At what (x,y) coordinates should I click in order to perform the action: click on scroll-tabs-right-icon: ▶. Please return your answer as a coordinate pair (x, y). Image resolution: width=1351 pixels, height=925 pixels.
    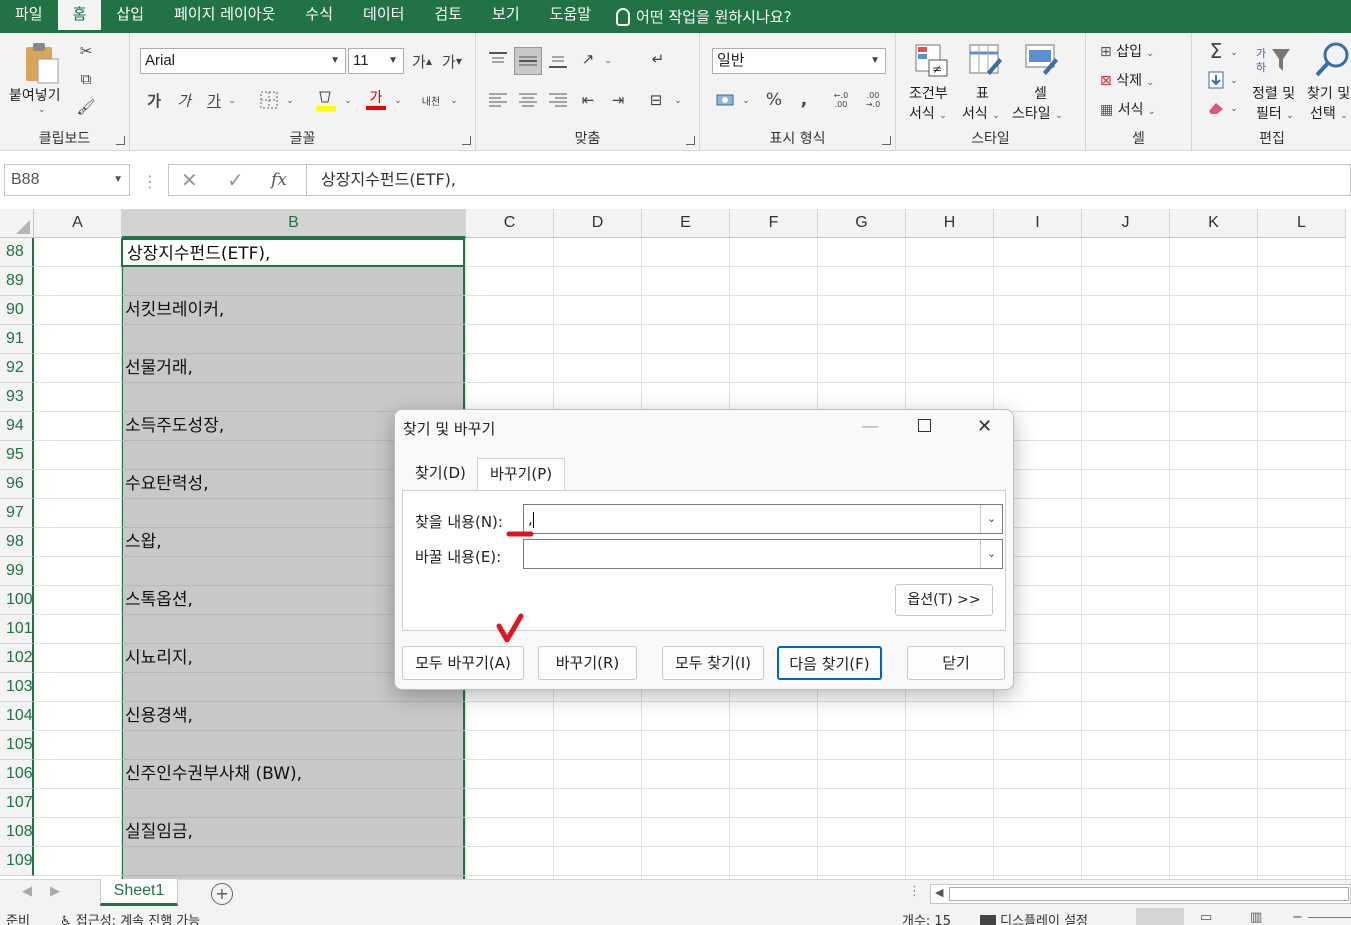
    Looking at the image, I should click on (55, 891).